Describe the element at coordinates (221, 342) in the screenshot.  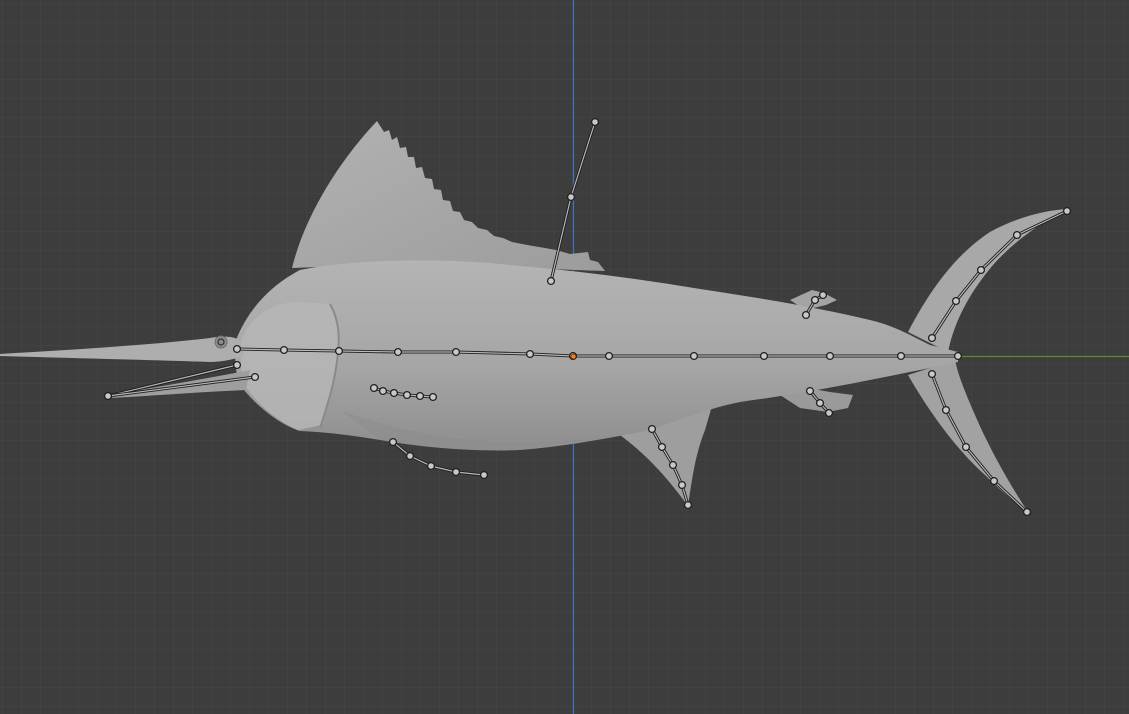
I see `eye-mesh` at that location.